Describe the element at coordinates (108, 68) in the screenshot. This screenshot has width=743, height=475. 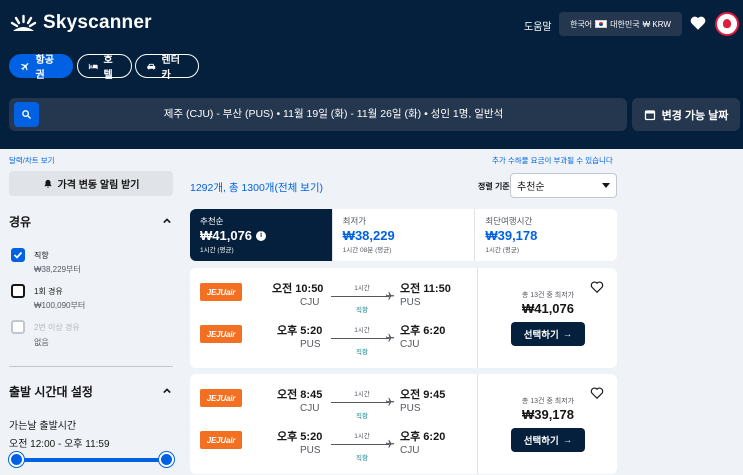
I see `tab-hotels-label: 호텔` at that location.